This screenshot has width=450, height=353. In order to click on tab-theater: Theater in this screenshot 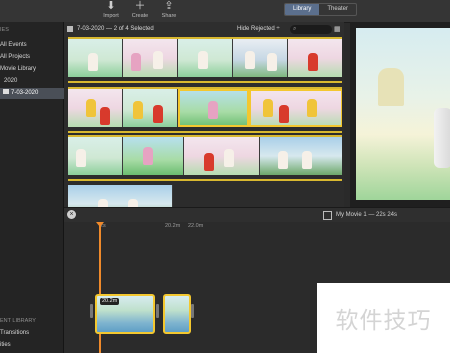, I will do `click(337, 9)`.